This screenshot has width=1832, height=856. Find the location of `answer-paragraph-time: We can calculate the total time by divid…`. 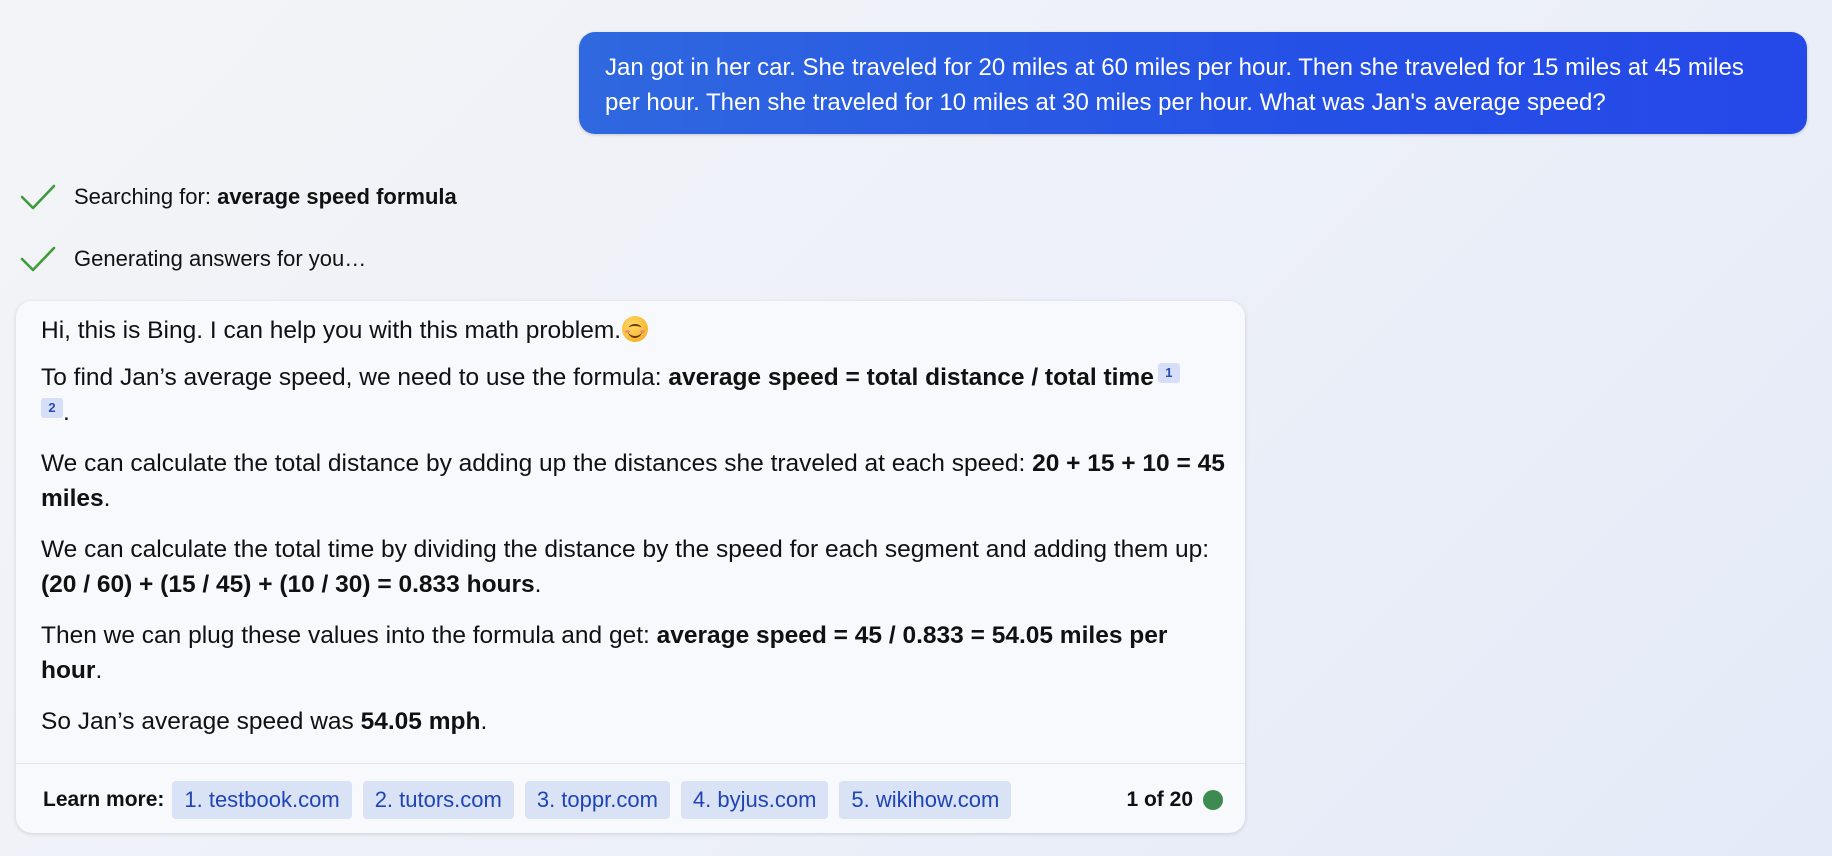

answer-paragraph-time: We can calculate the total time by divid… is located at coordinates (636, 567).